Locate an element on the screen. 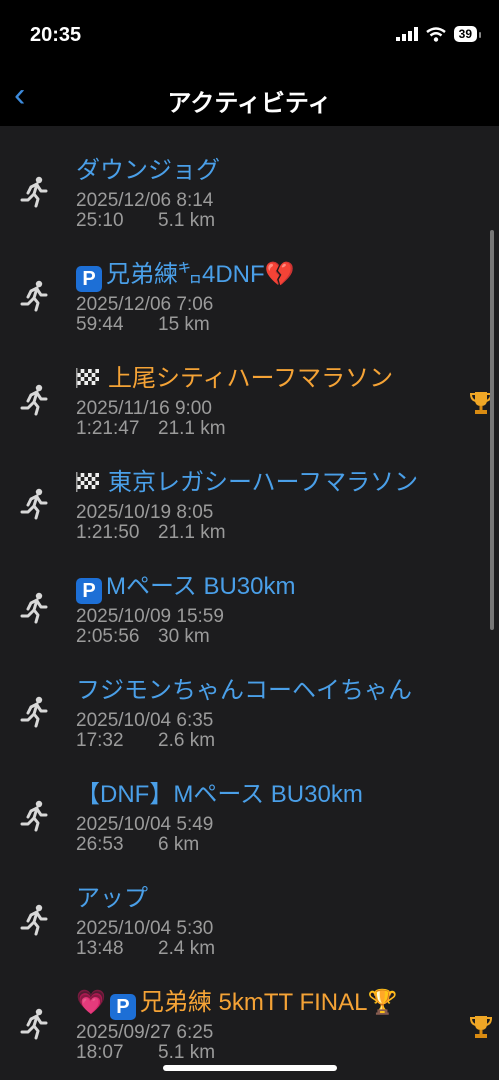 This screenshot has width=499, height=1080. trophy-icon is located at coordinates (481, 1027).